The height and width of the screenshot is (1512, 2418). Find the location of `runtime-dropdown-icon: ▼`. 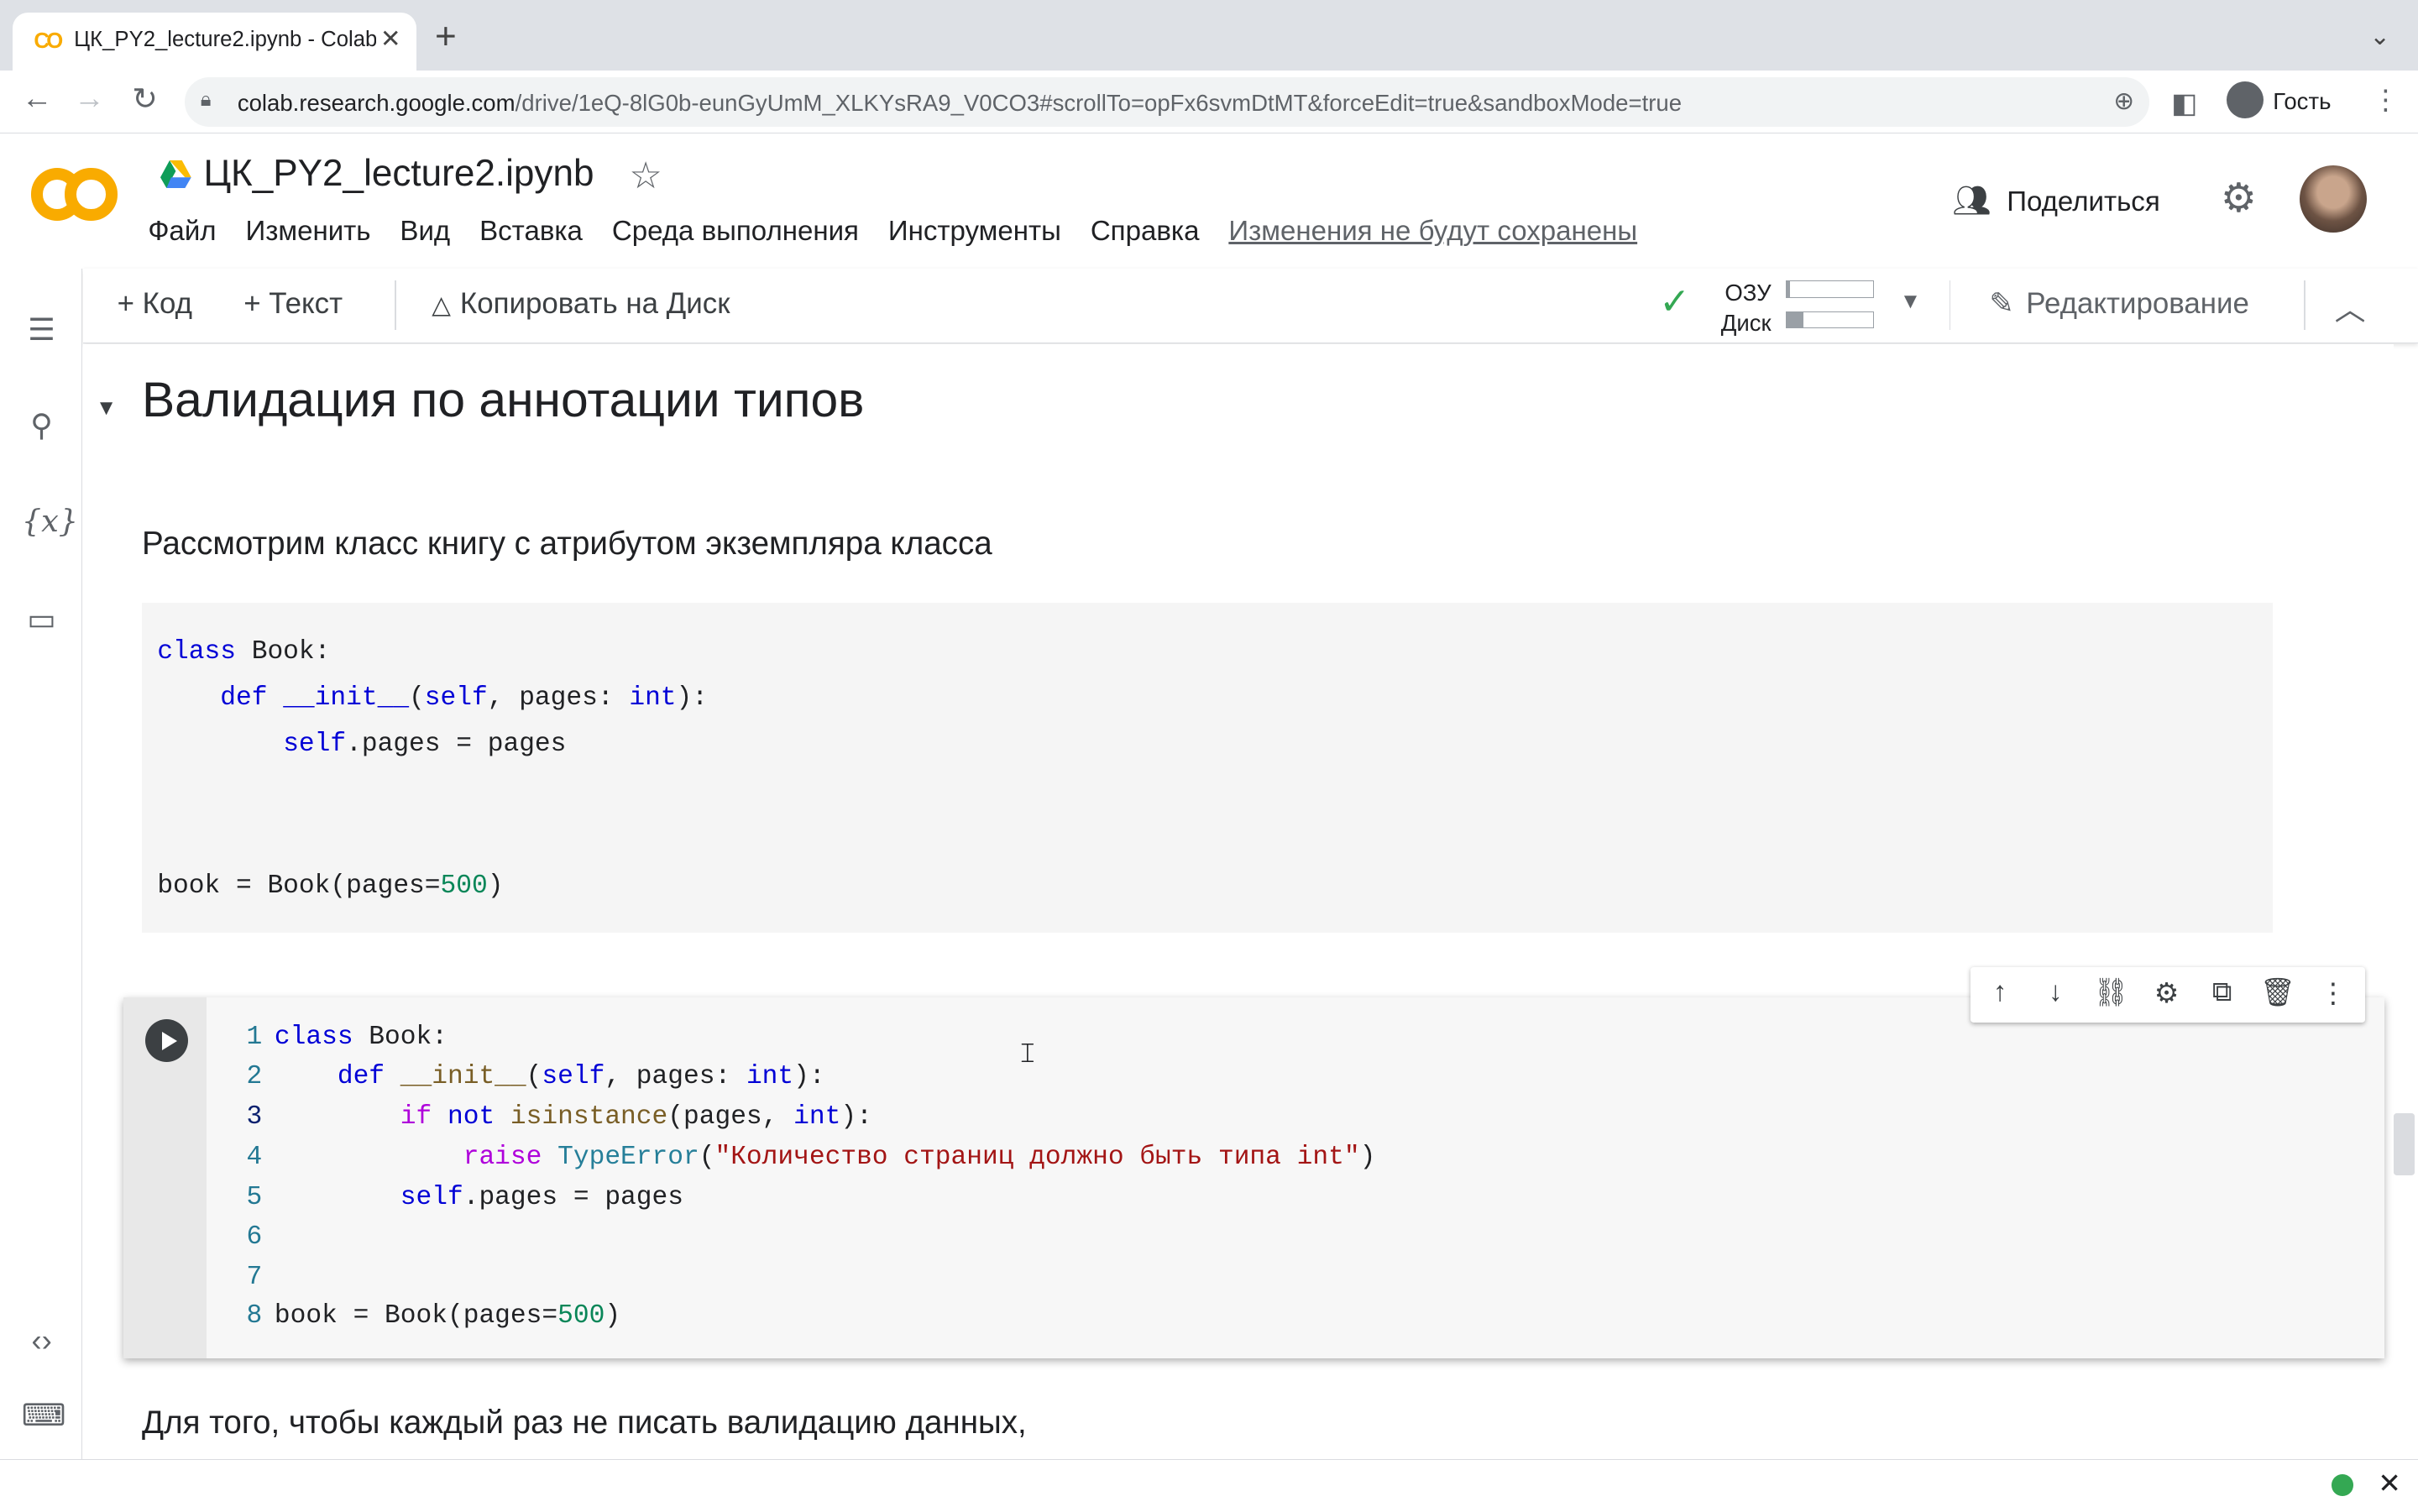

runtime-dropdown-icon: ▼ is located at coordinates (1910, 302).